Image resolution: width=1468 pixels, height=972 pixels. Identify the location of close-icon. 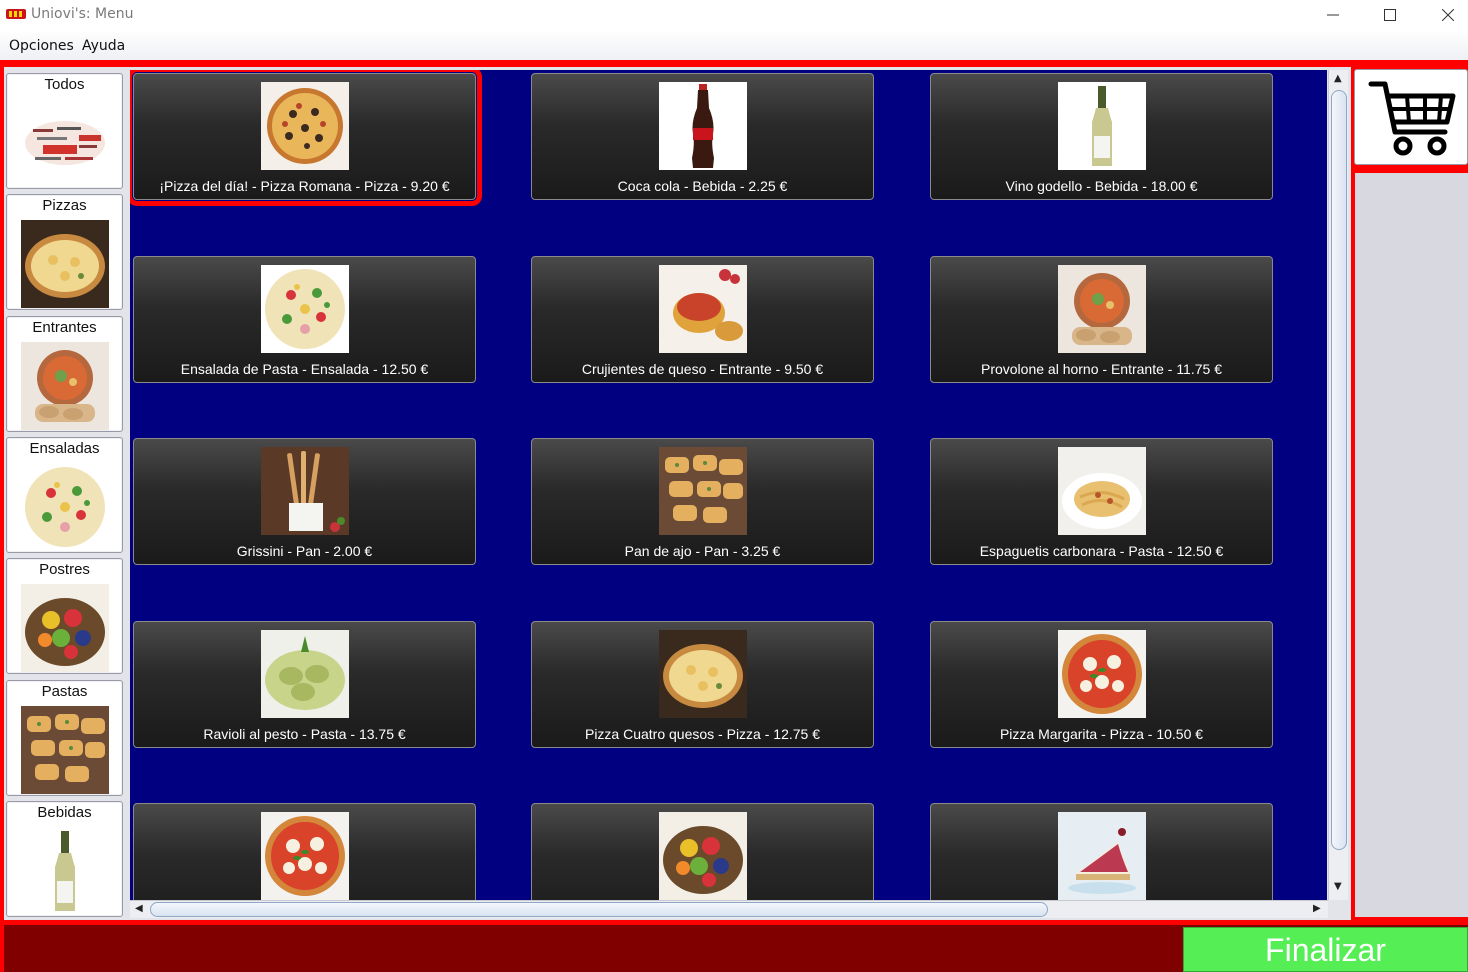
(1448, 15).